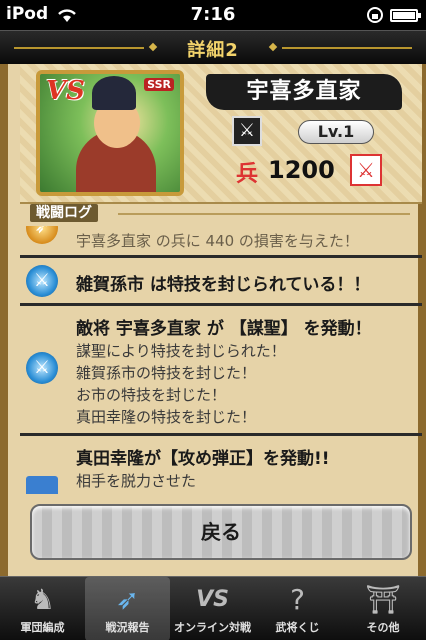 Image resolution: width=426 pixels, height=640 pixels. Describe the element at coordinates (42, 599) in the screenshot. I see `samurai-helmet-icon: ♞` at that location.